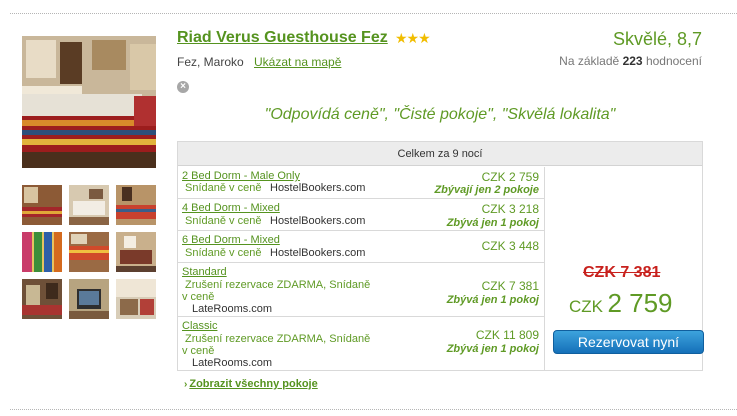  I want to click on best-price-currency: CZK, so click(586, 306).